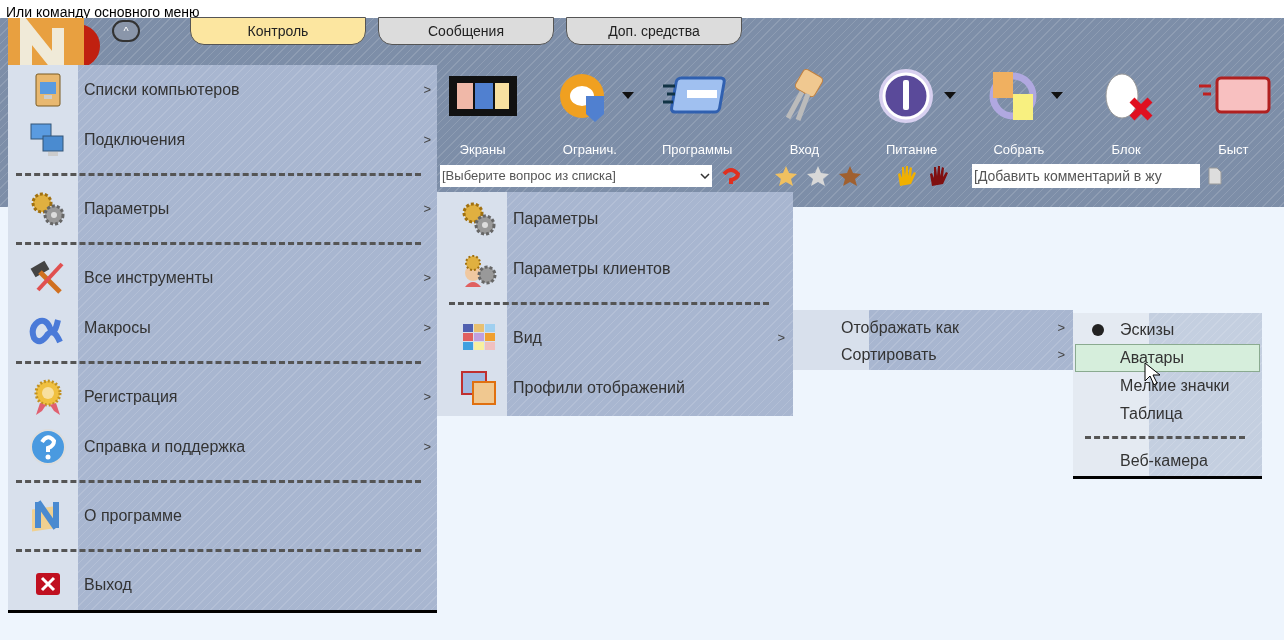 The width and height of the screenshot is (1284, 640). Describe the element at coordinates (1086, 175) in the screenshot. I see `comment-field: [Добавить комментарий в жу` at that location.